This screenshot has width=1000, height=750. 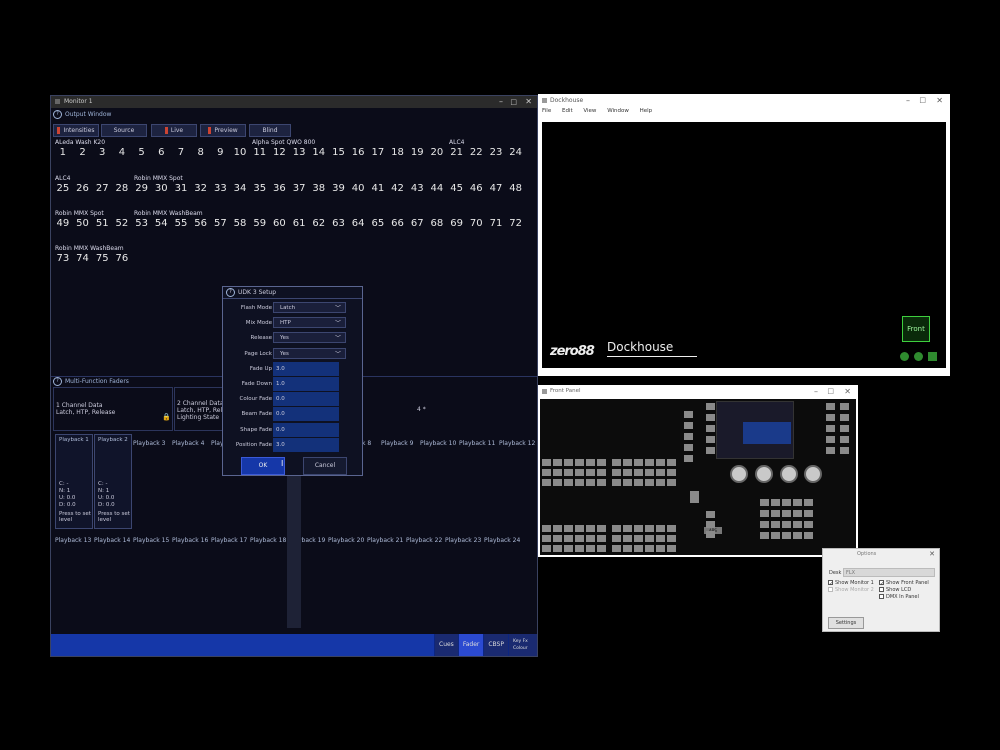 What do you see at coordinates (280, 152) in the screenshot?
I see `channel-number: 12` at bounding box center [280, 152].